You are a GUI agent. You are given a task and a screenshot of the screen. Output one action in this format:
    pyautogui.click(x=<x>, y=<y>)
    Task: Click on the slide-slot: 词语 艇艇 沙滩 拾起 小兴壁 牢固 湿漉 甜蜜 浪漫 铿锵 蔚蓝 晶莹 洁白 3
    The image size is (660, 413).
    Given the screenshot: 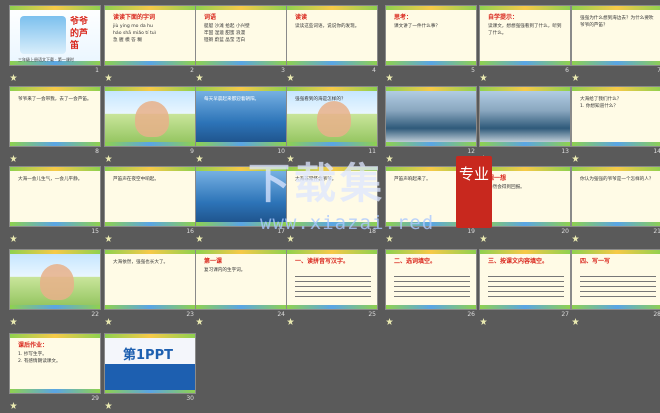 What is the action you would take?
    pyautogui.click(x=241, y=43)
    